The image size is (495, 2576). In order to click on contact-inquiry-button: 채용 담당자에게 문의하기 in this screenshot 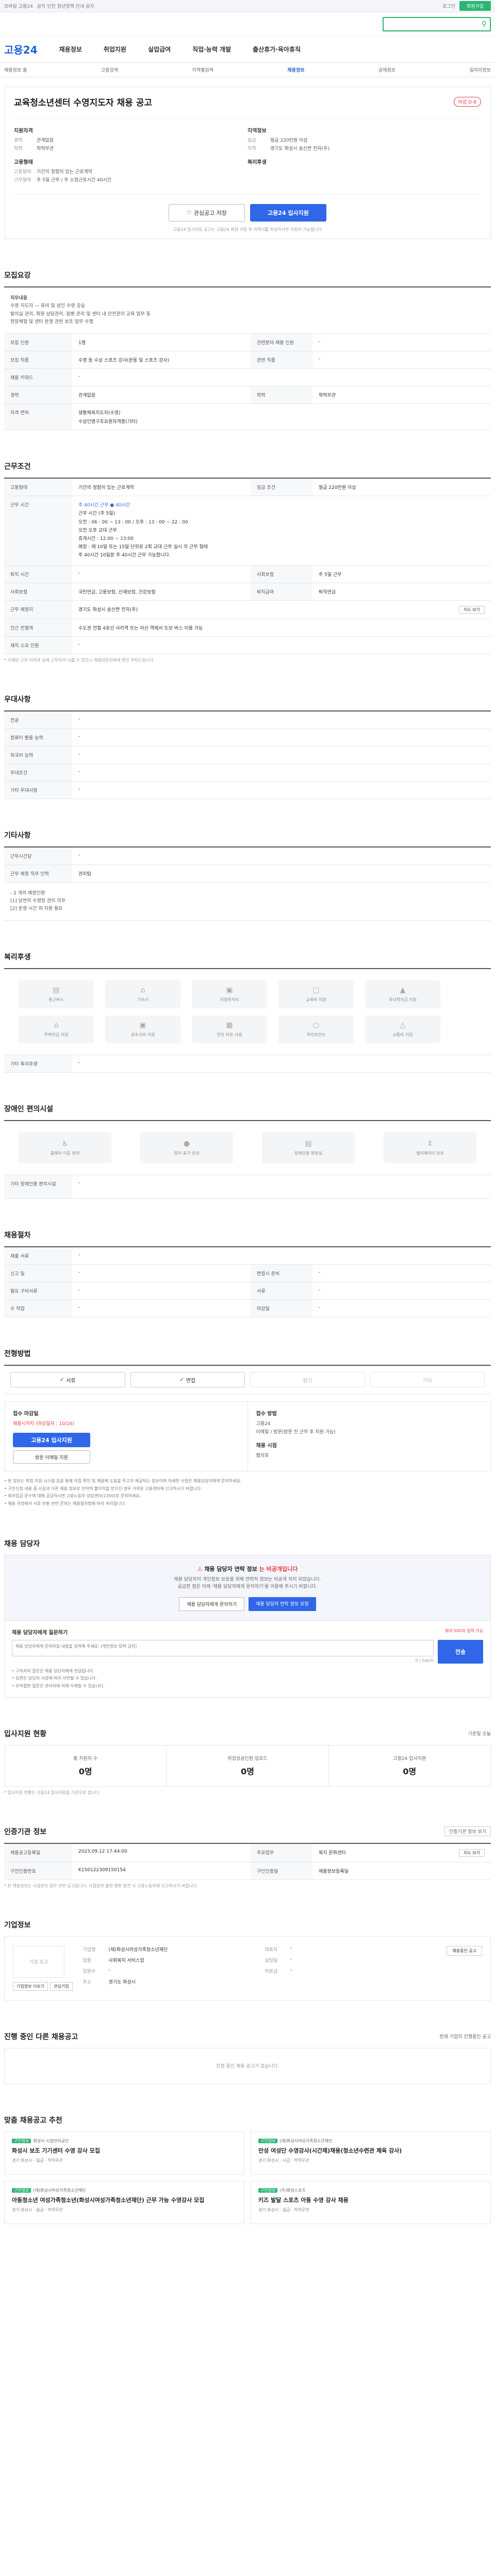, I will do `click(212, 1604)`.